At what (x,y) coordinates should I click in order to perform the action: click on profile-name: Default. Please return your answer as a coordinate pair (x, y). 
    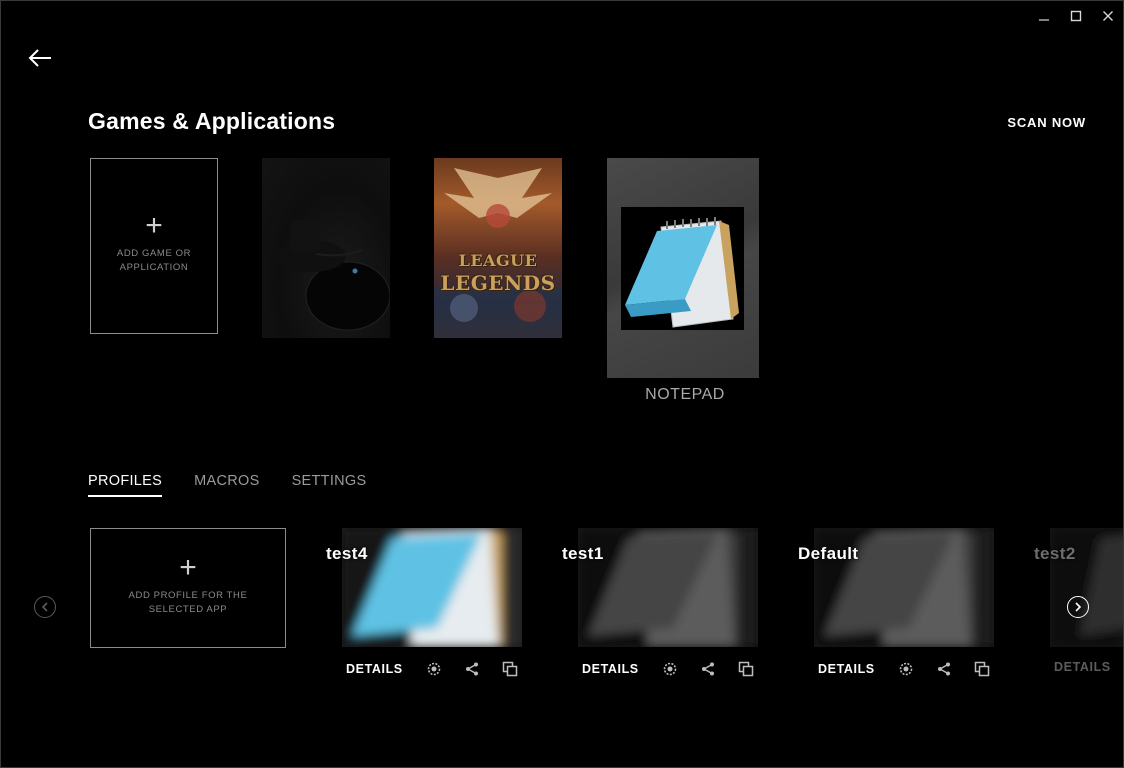
    Looking at the image, I should click on (828, 553).